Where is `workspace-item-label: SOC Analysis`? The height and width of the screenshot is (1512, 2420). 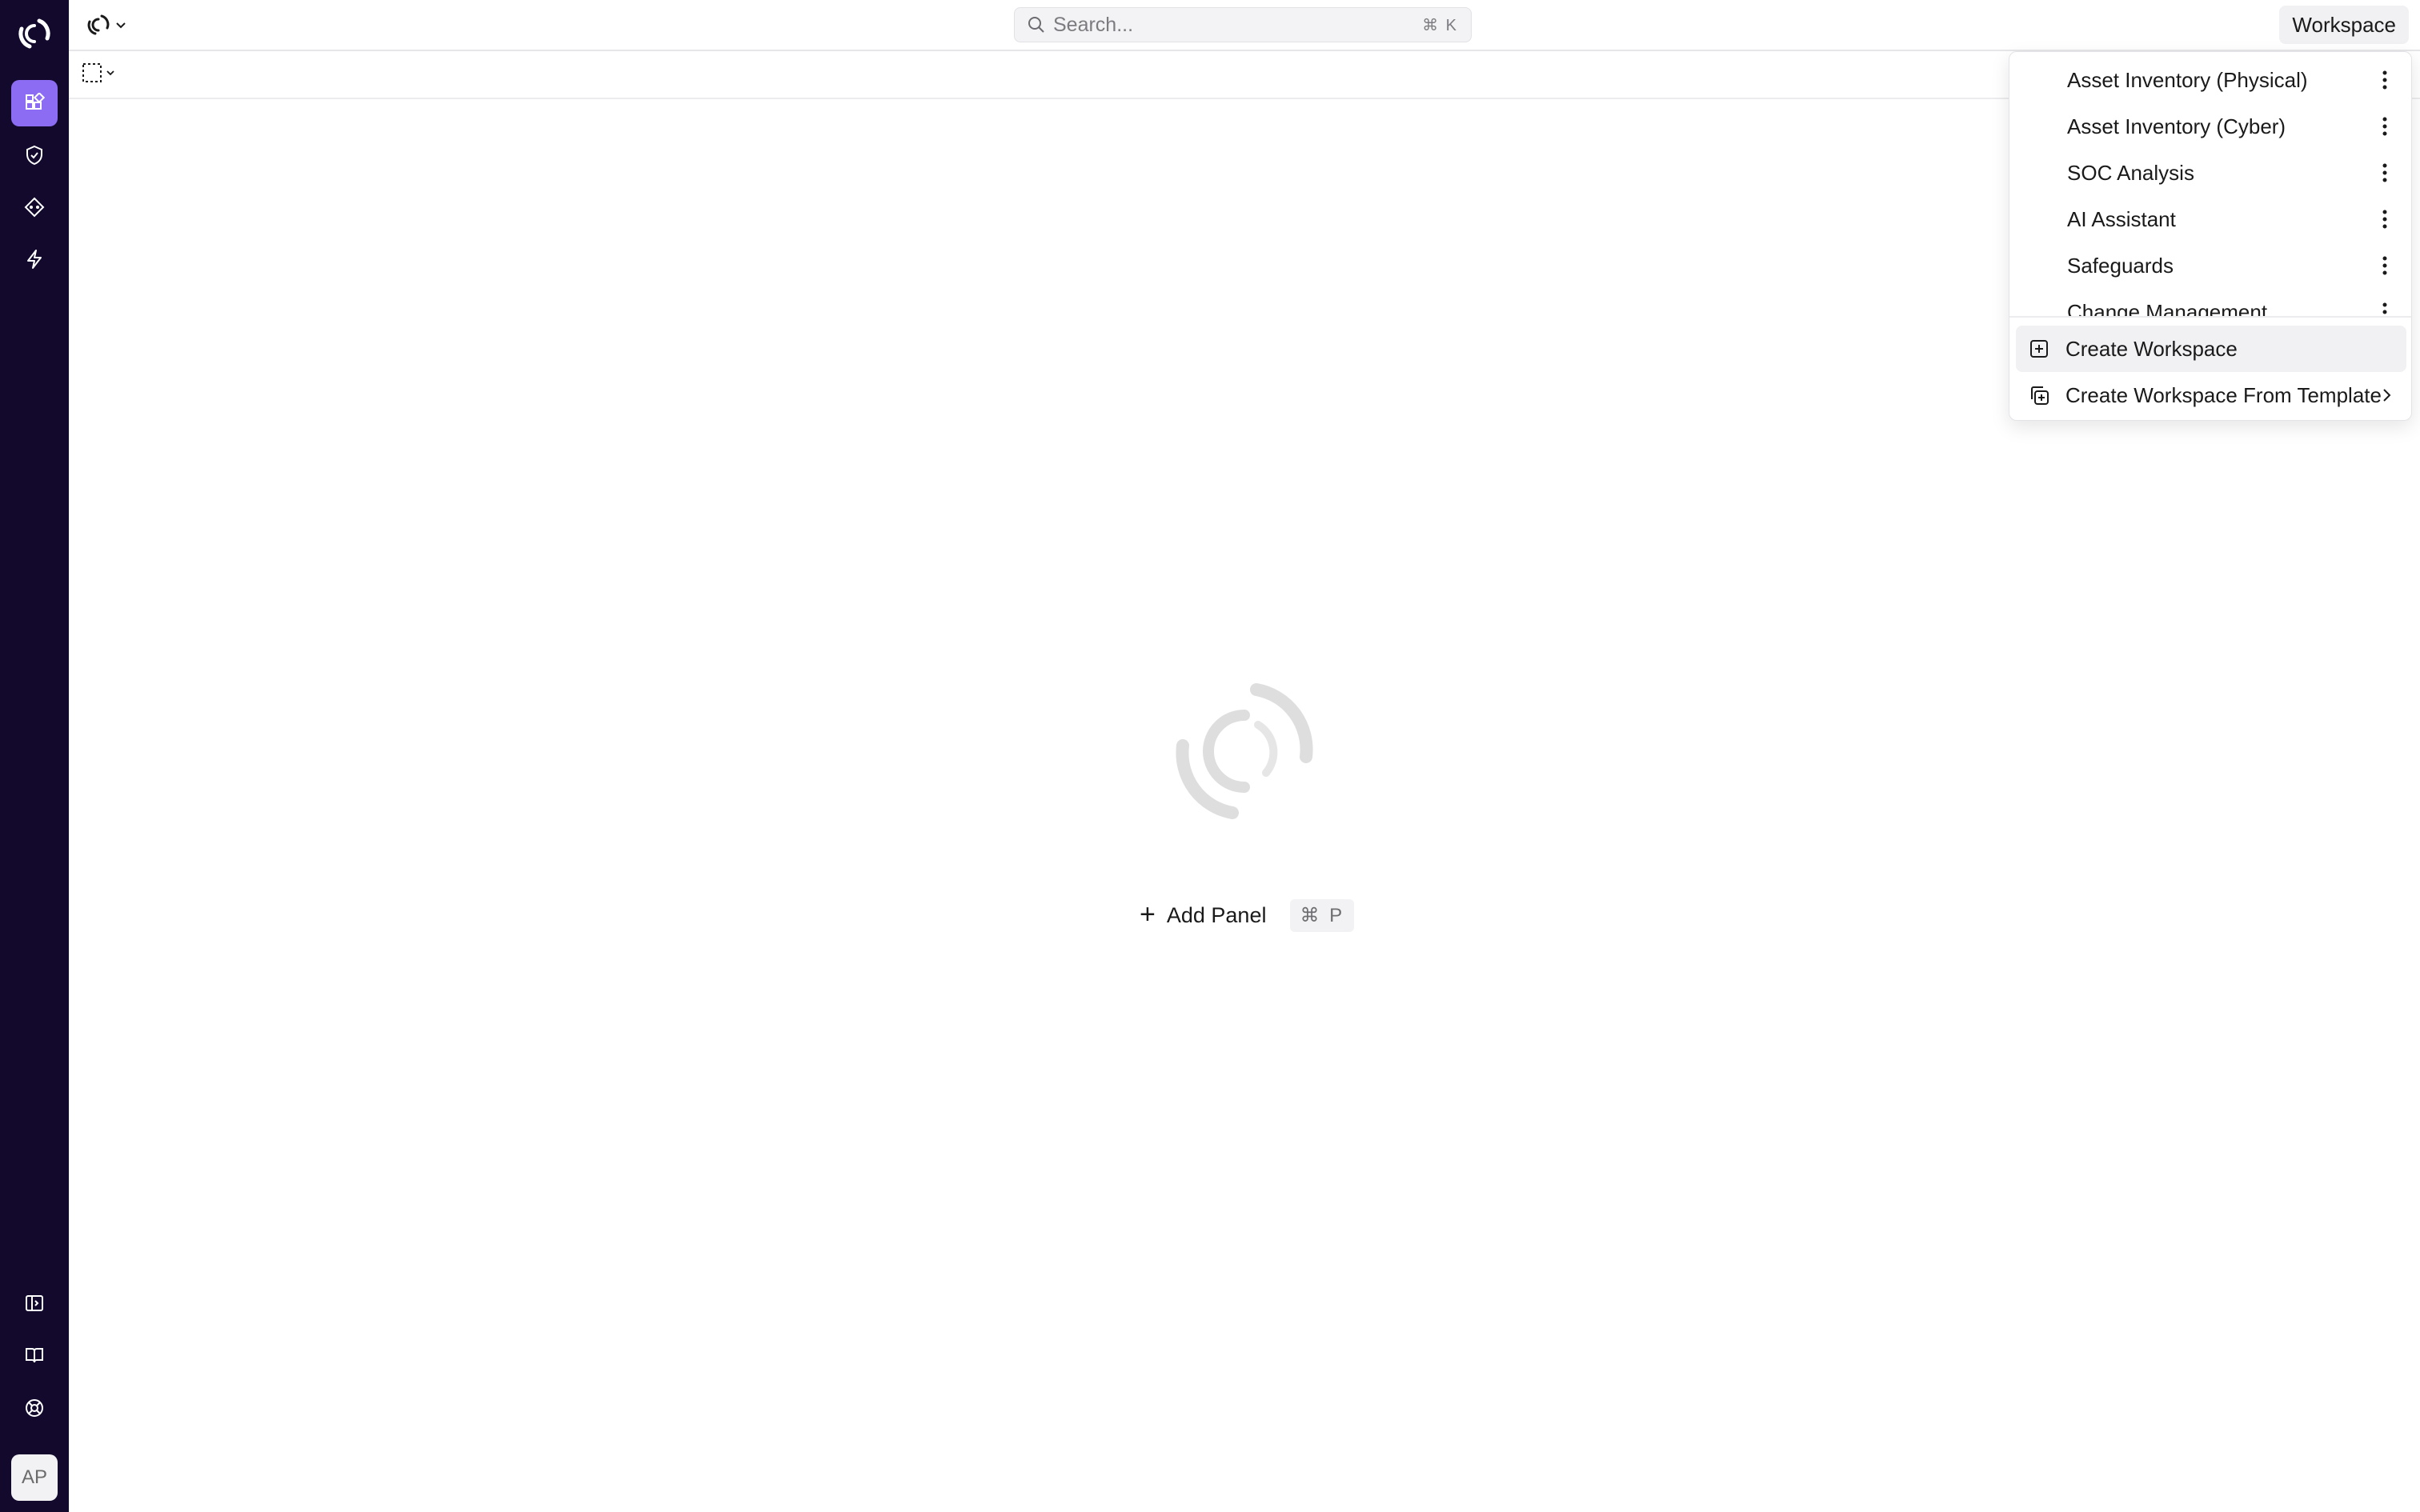 workspace-item-label: SOC Analysis is located at coordinates (2130, 172).